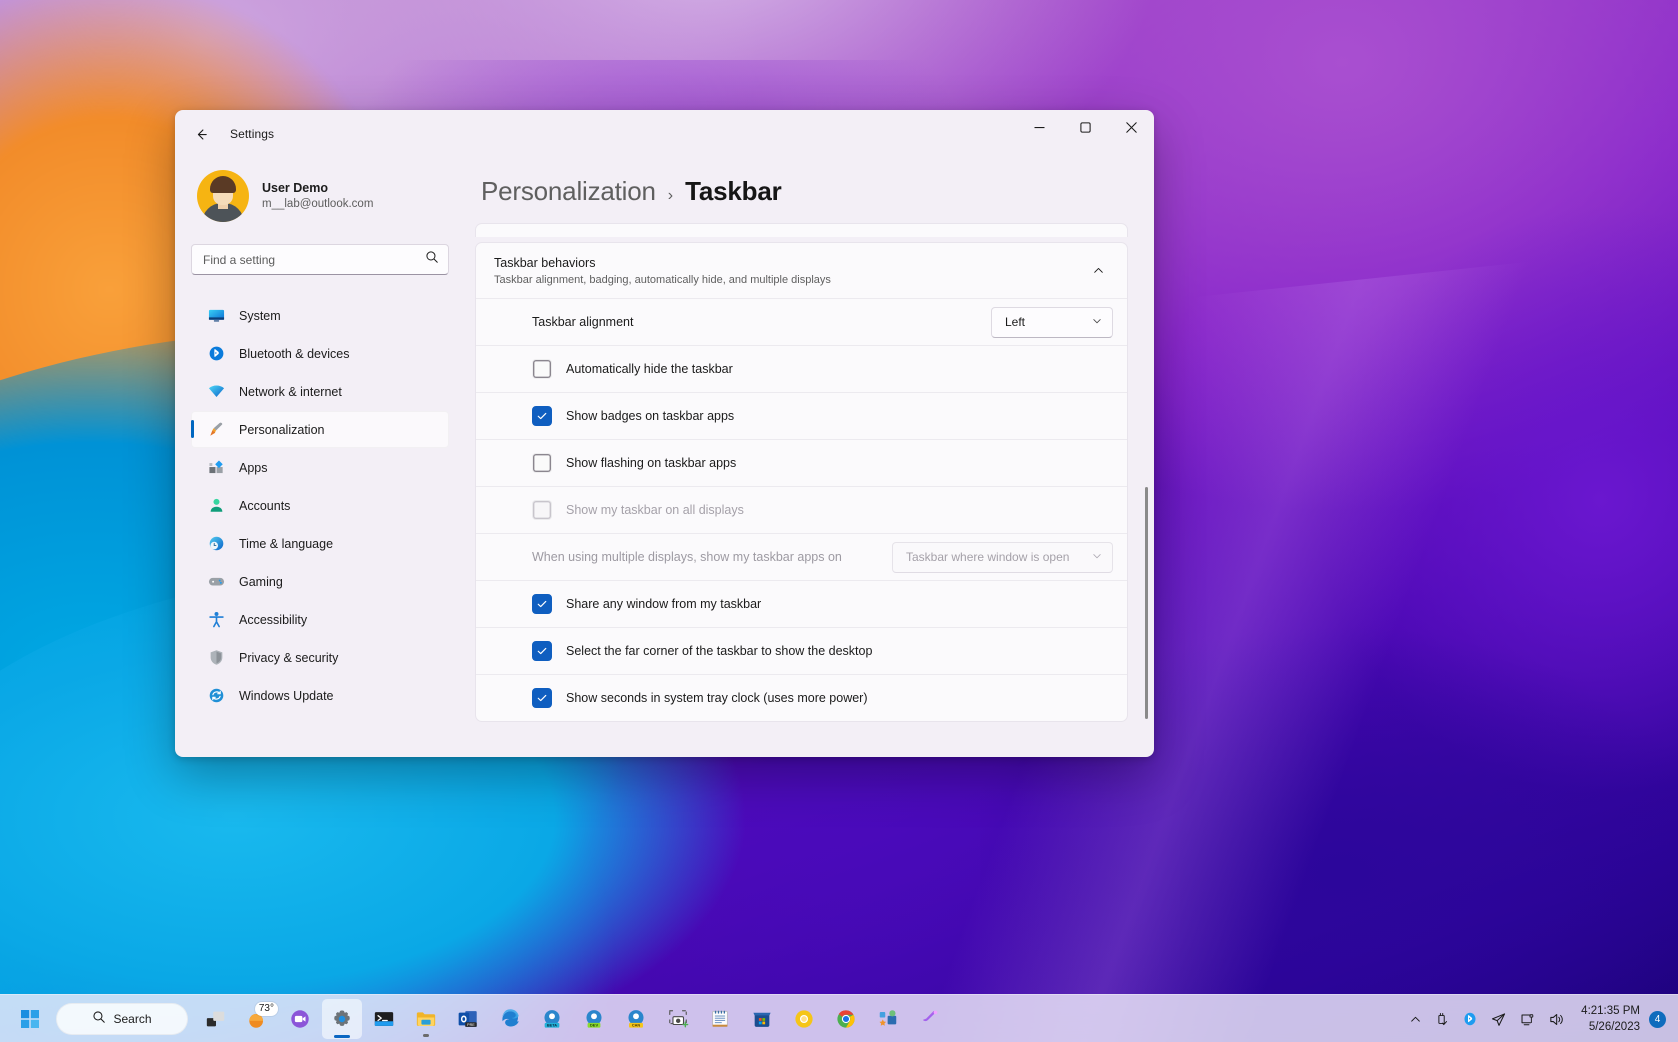 This screenshot has height=1042, width=1678. I want to click on usb-safely-remove-icon, so click(1442, 1019).